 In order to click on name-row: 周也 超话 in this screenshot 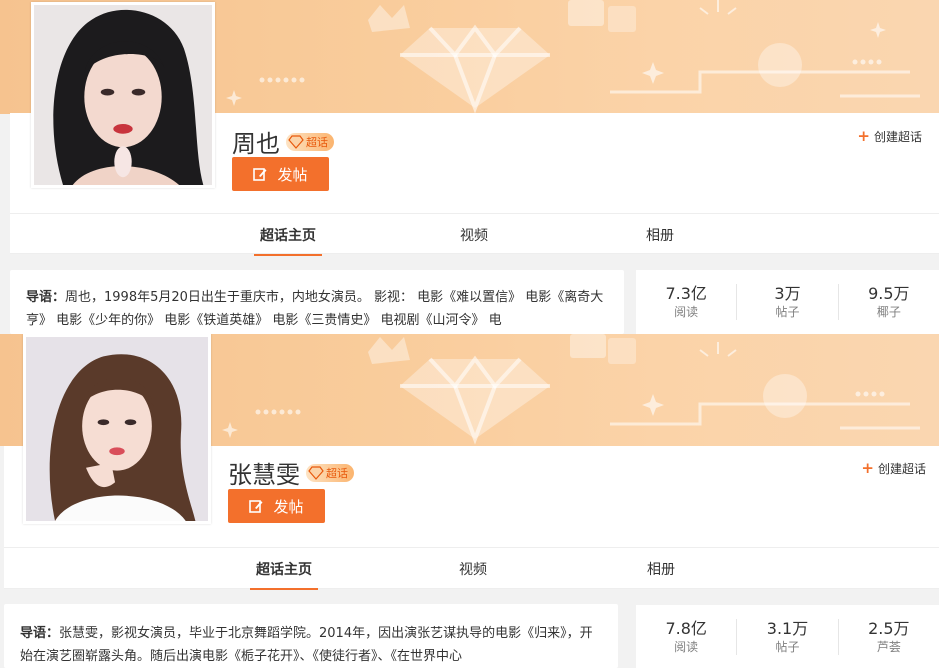, I will do `click(283, 141)`.